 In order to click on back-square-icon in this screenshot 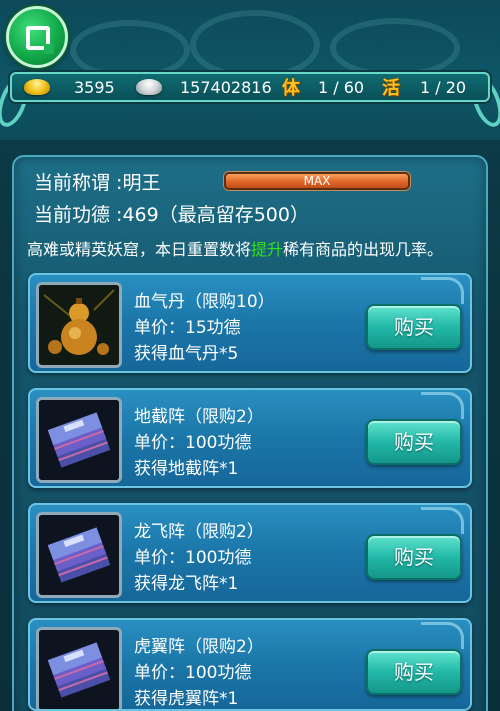, I will do `click(40, 40)`.